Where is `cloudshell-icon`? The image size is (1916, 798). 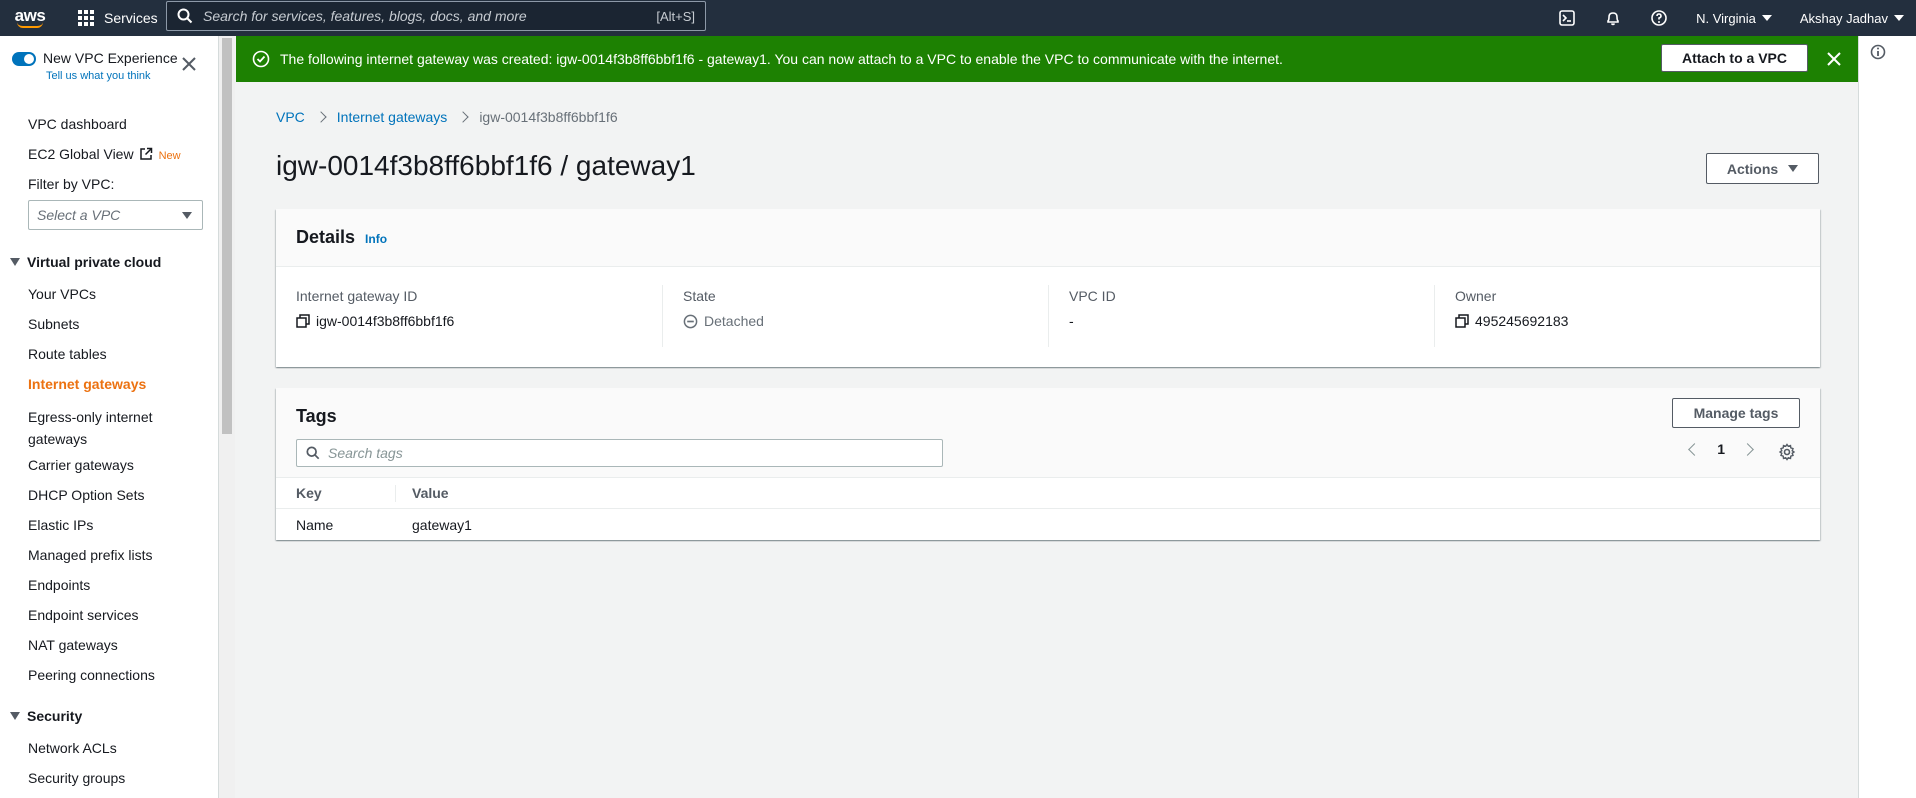
cloudshell-icon is located at coordinates (1567, 18).